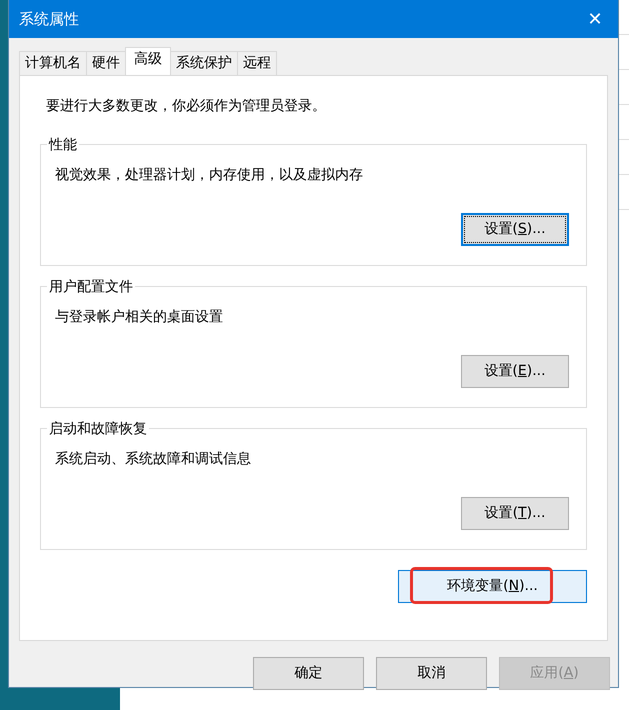  What do you see at coordinates (139, 317) in the screenshot?
I see `group-description: 与登录帐户相关的桌面设置` at bounding box center [139, 317].